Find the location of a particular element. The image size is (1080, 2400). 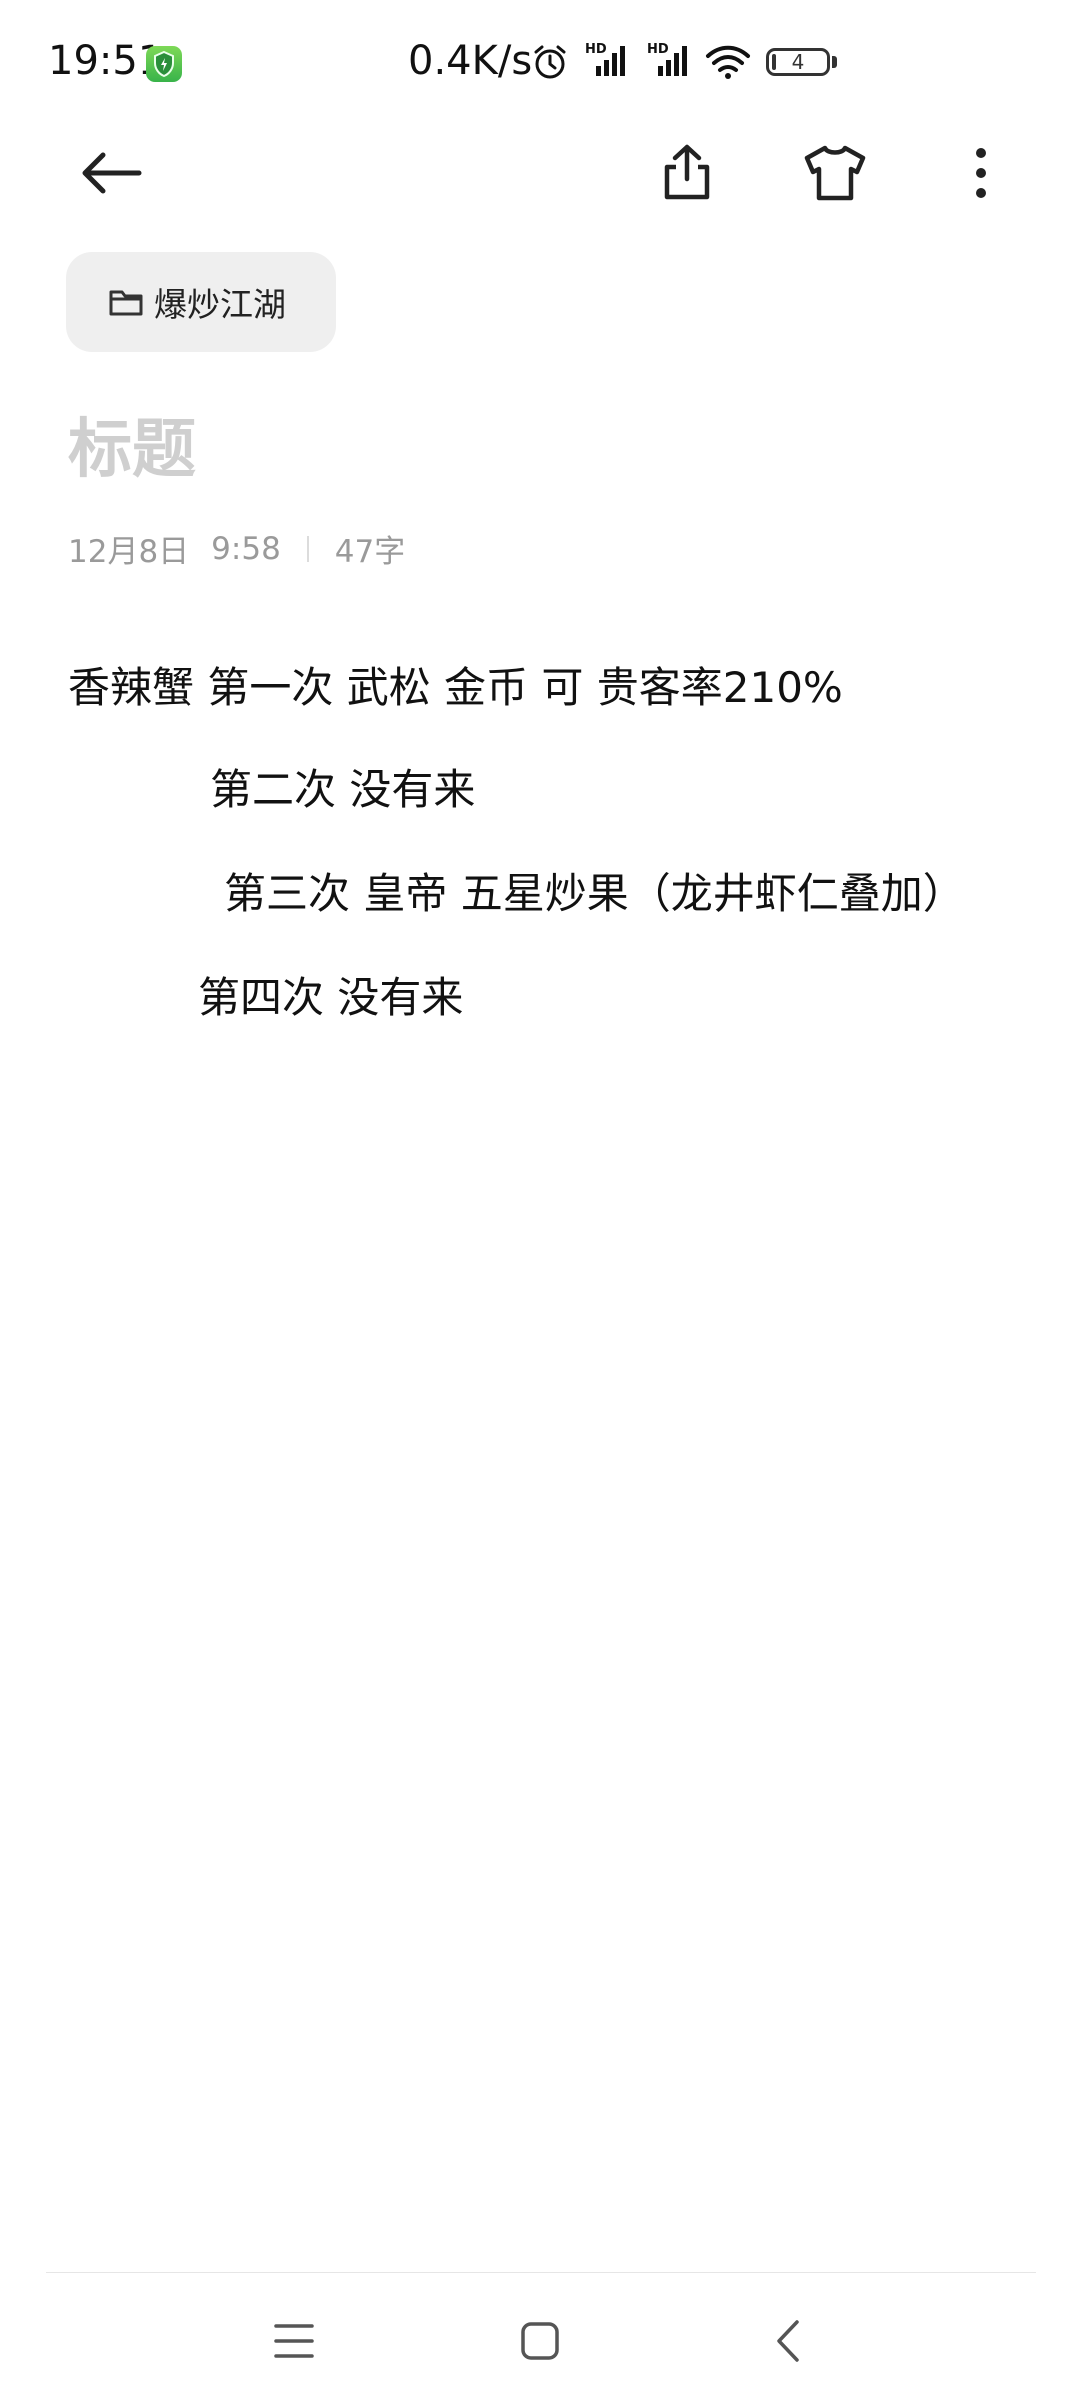

char-count: 47字 is located at coordinates (370, 552).